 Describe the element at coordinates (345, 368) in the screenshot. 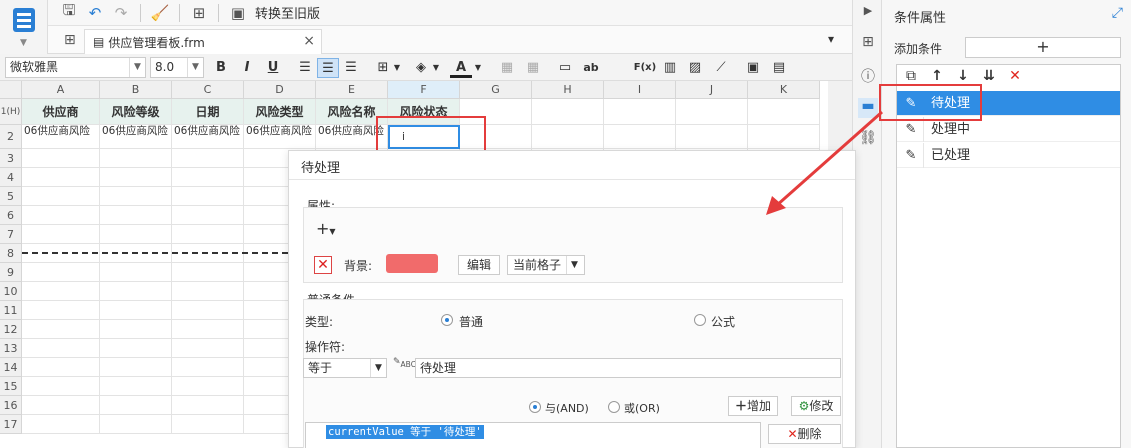

I see `operator-select: 等于 ▼` at that location.